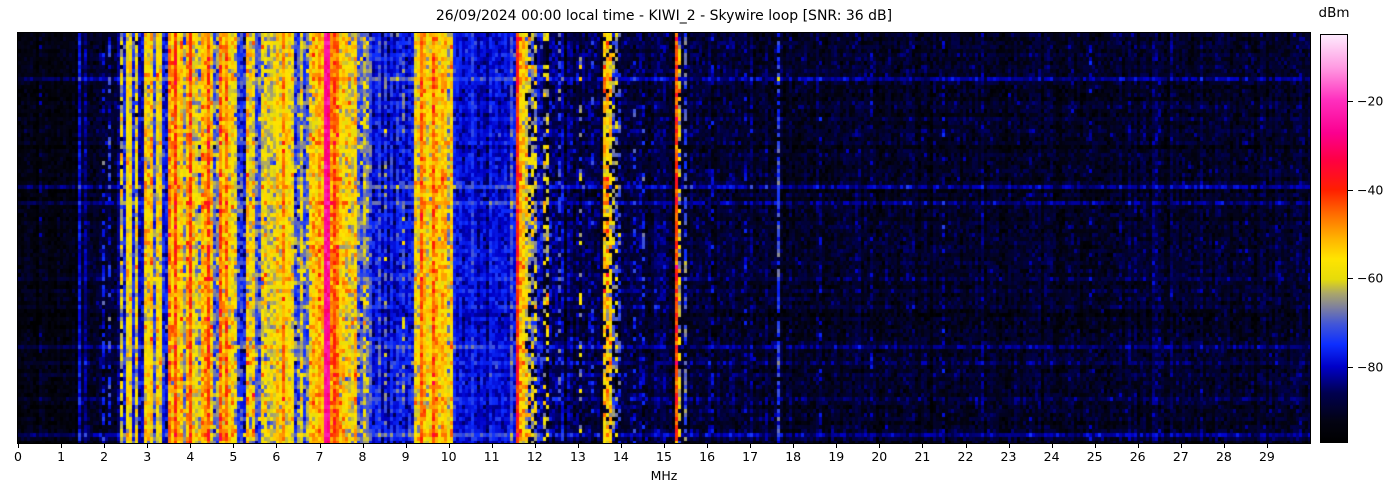 This screenshot has height=500, width=1400. What do you see at coordinates (1266, 456) in the screenshot?
I see `x-tick-label: 29` at bounding box center [1266, 456].